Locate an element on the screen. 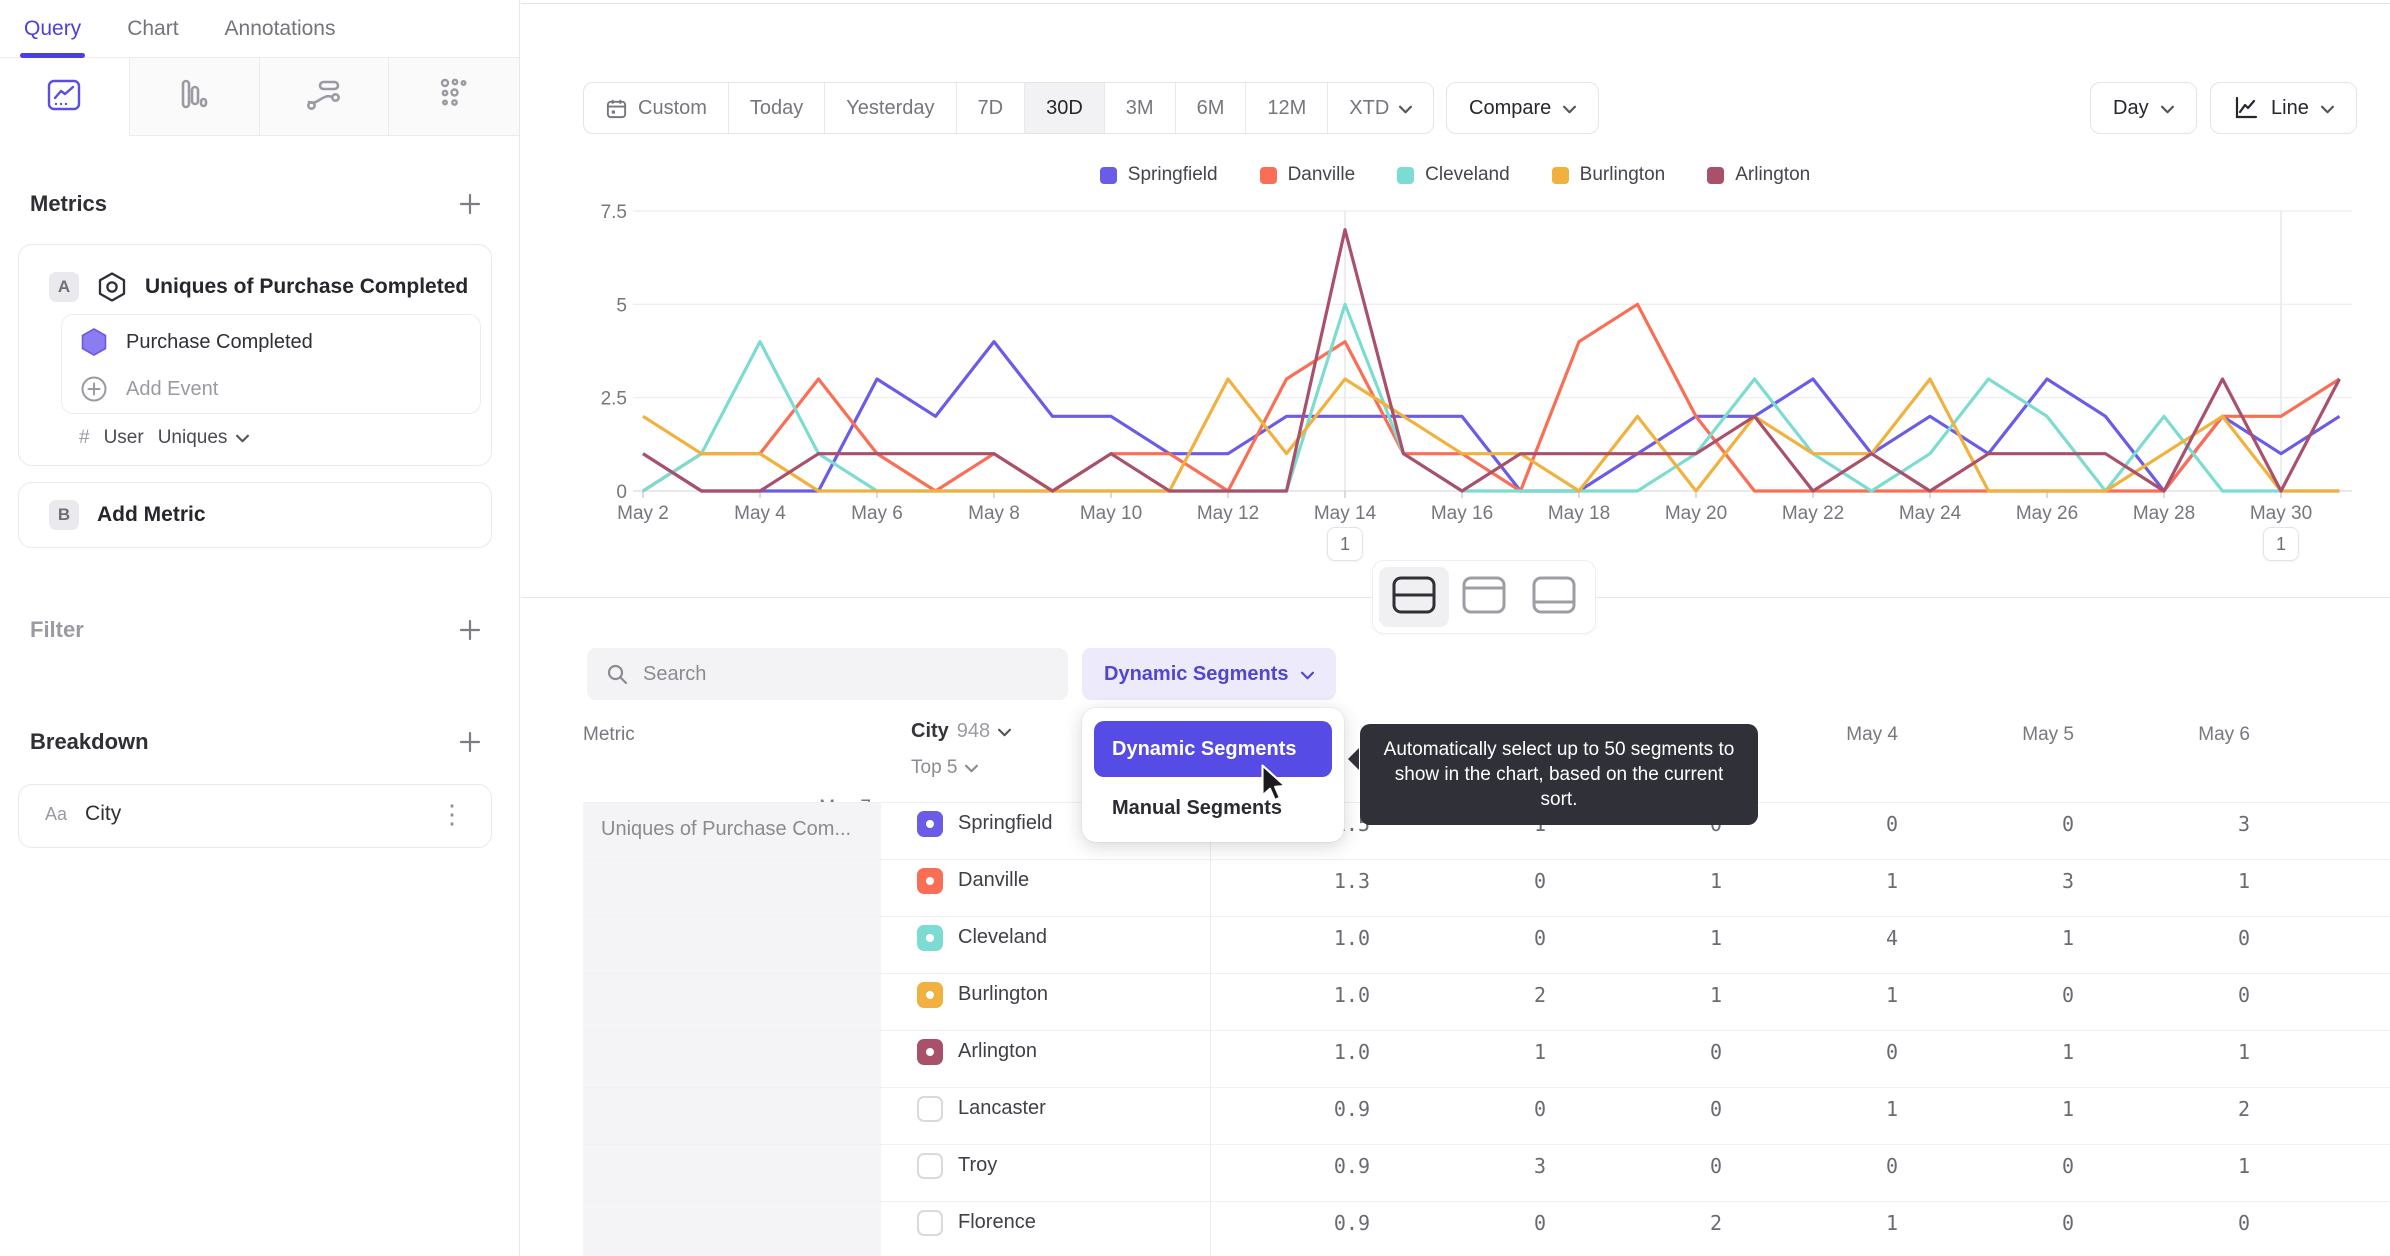 The width and height of the screenshot is (2390, 1256). chart-type-bar-button is located at coordinates (194, 97).